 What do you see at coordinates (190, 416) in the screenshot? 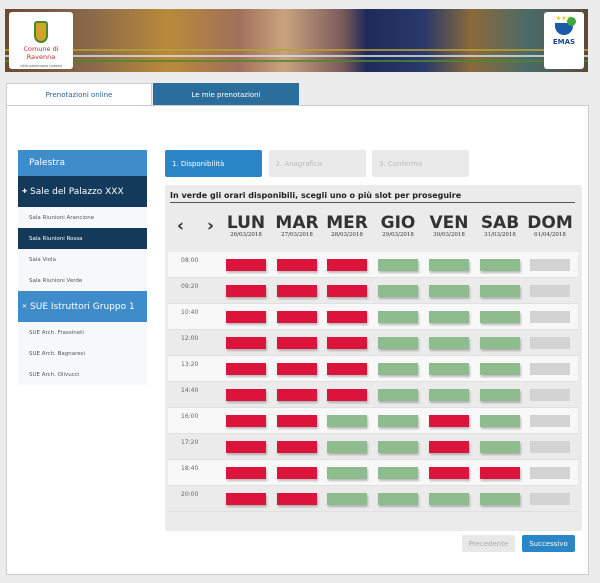
I see `slot-time: 16:00` at bounding box center [190, 416].